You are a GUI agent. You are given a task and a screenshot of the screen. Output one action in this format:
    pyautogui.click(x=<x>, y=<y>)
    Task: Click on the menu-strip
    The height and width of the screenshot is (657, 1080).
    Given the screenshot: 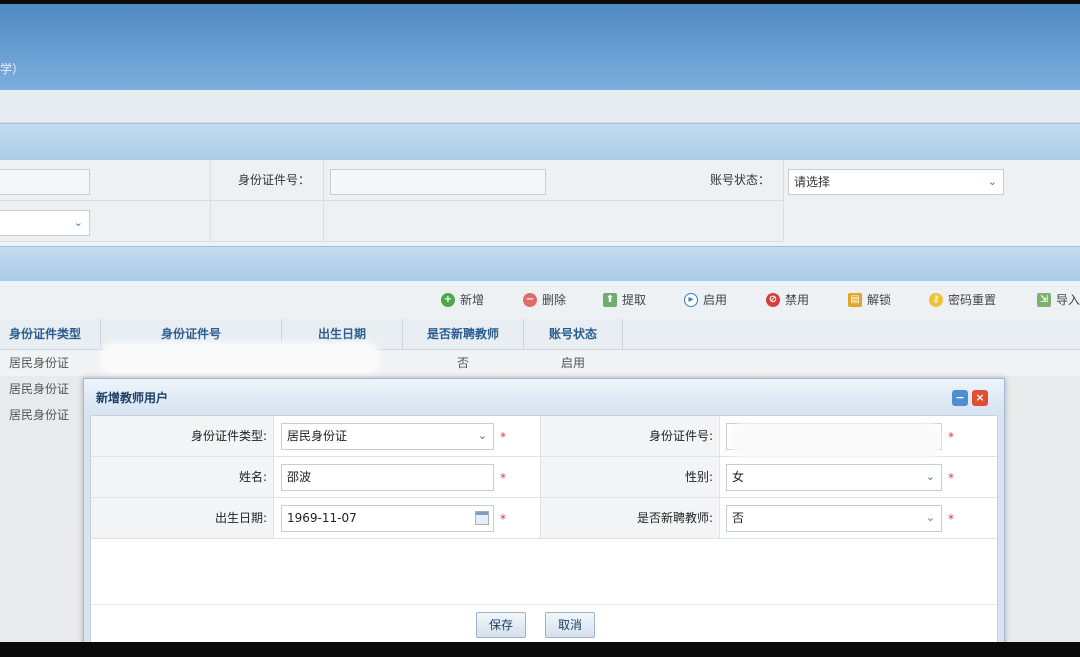 What is the action you would take?
    pyautogui.click(x=540, y=106)
    